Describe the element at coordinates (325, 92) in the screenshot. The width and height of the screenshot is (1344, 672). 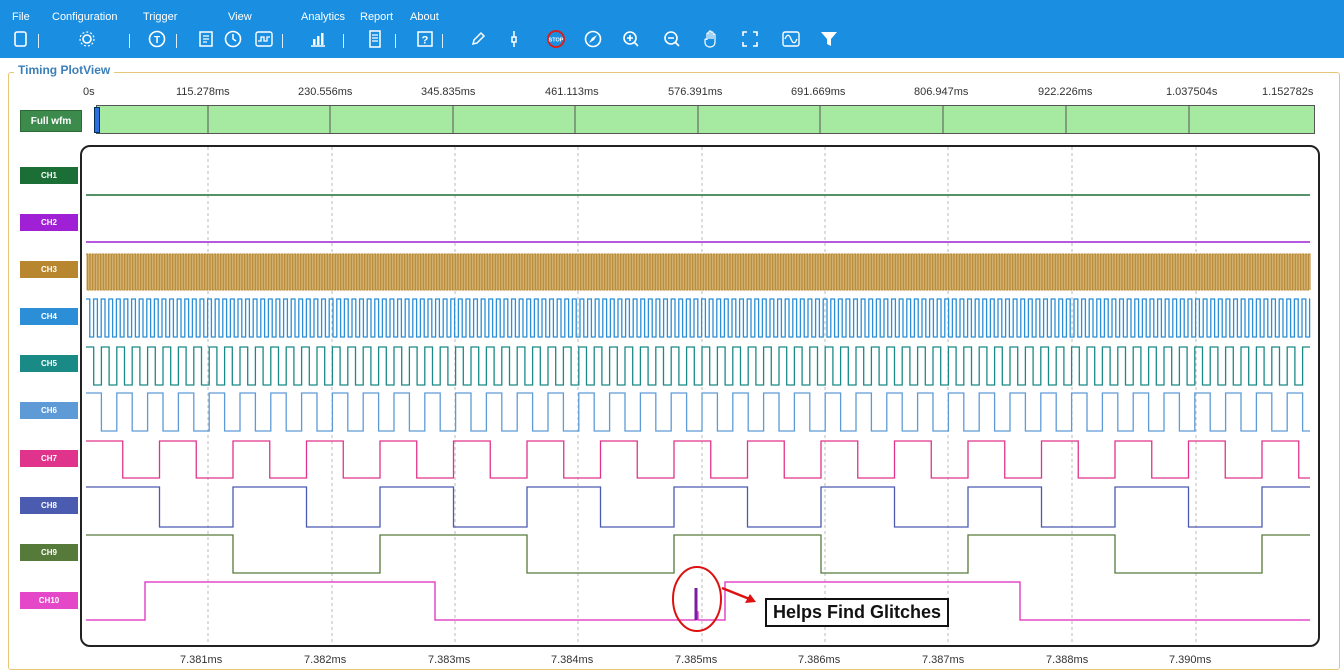
I see `time-axis-top-label: 230.556ms` at that location.